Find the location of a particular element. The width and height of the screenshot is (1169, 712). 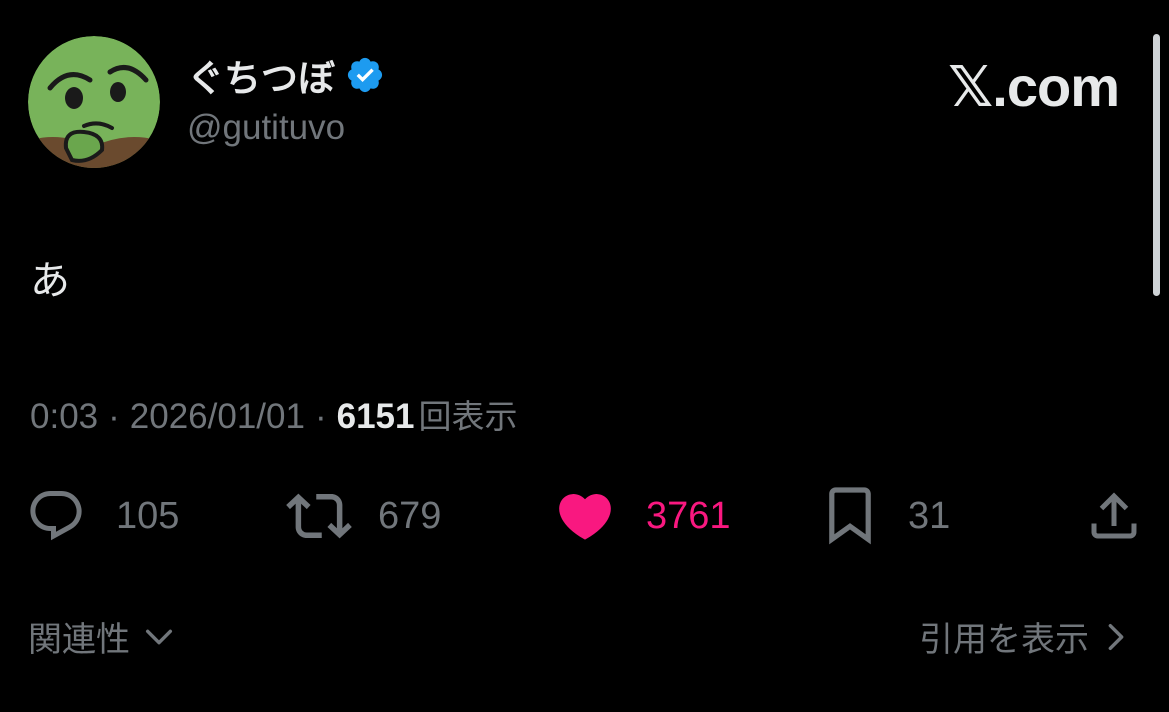

brand-domain: .com is located at coordinates (1056, 86).